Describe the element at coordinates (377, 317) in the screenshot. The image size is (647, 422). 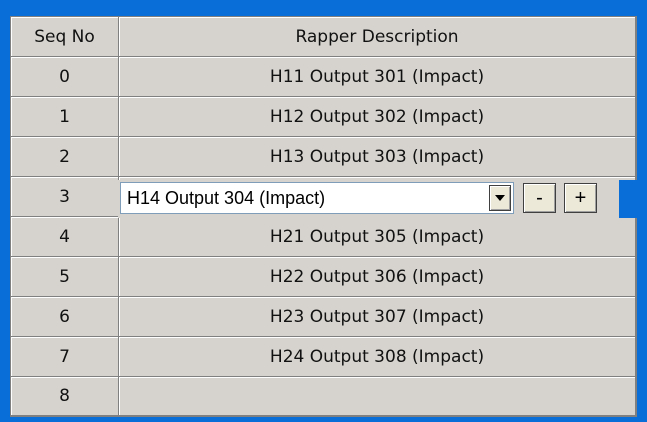
I see `description-cell: H23 Output 307 (Impact)` at that location.